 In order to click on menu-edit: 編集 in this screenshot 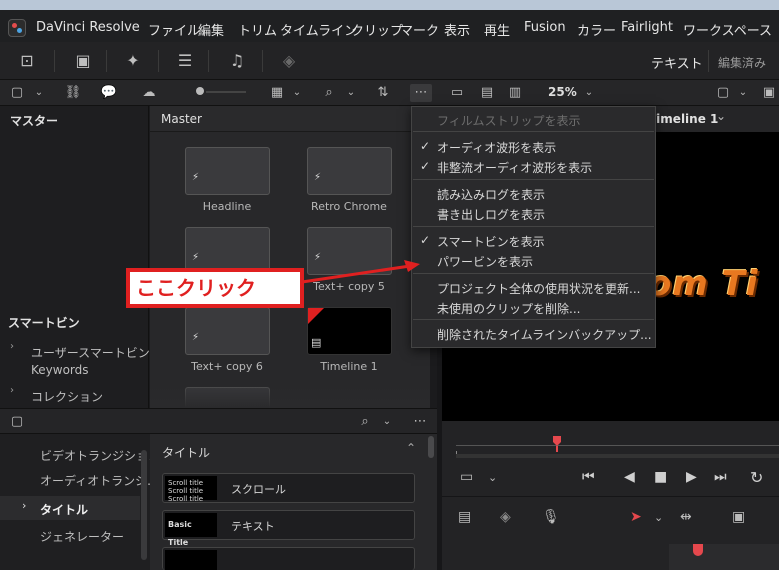, I will do `click(211, 29)`.